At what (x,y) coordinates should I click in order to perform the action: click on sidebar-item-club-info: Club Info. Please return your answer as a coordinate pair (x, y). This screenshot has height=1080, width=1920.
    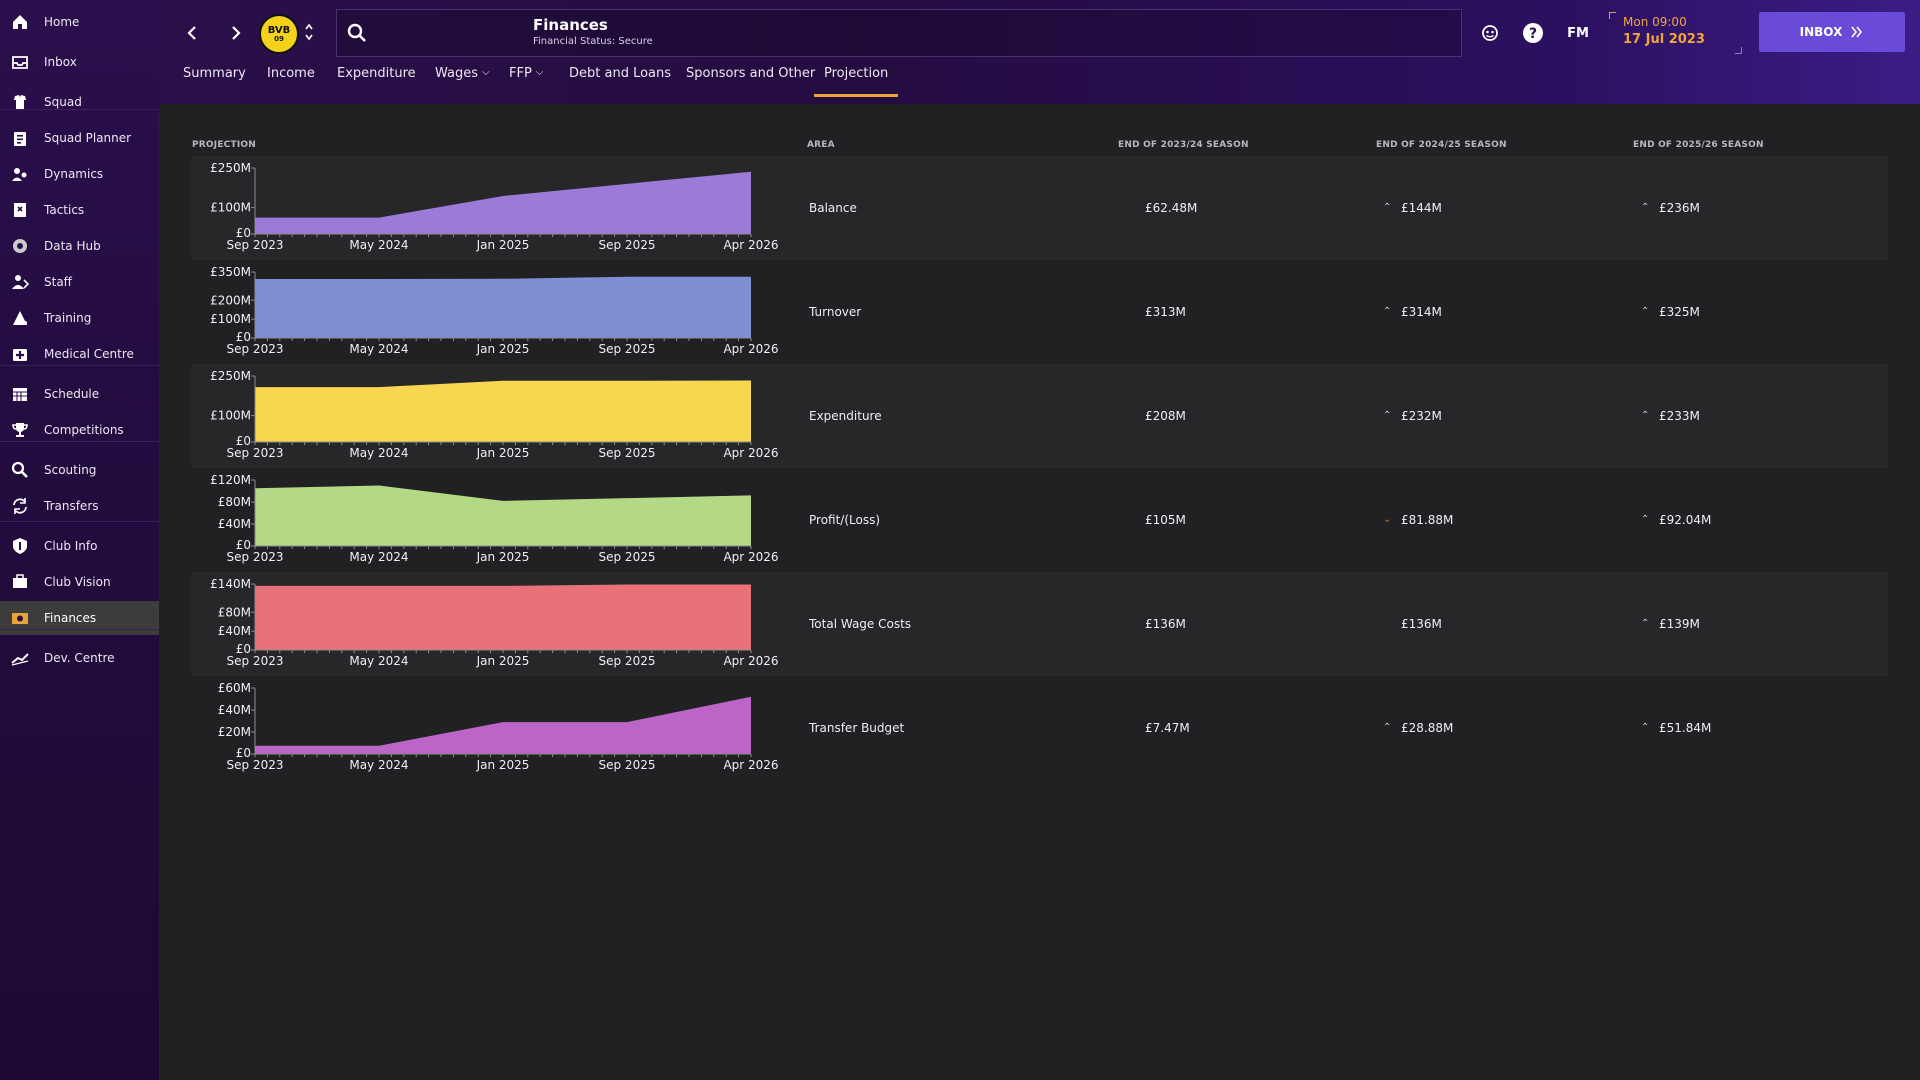
    Looking at the image, I should click on (79, 546).